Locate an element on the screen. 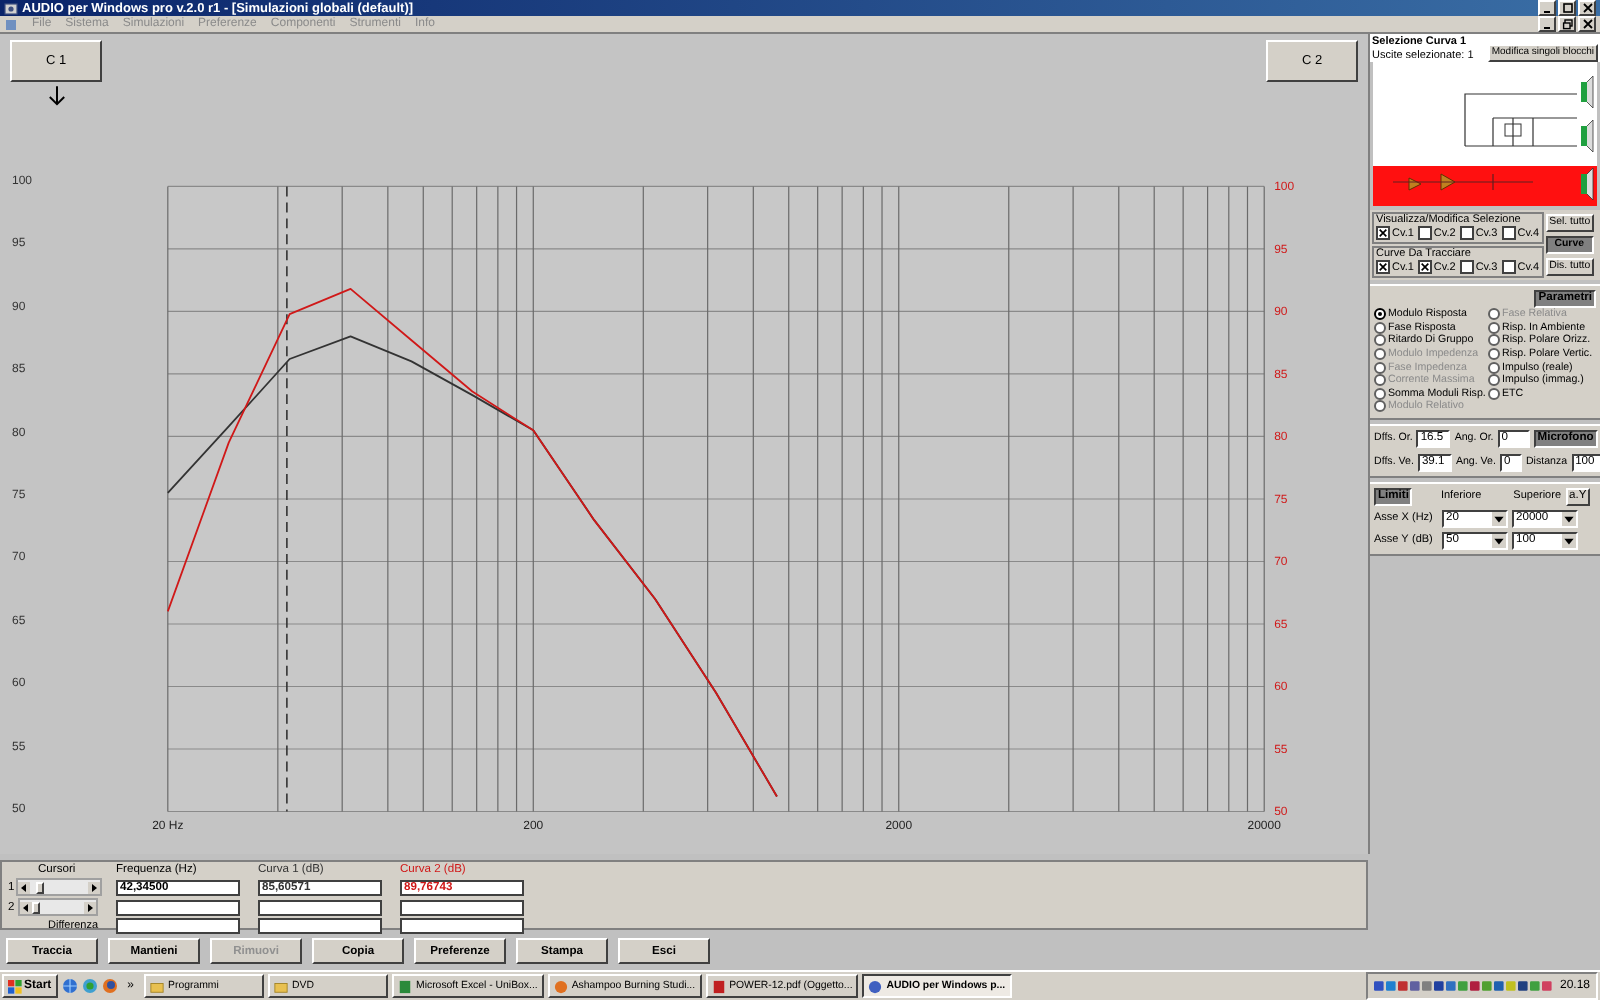  spreadsheet-icon is located at coordinates (405, 986).